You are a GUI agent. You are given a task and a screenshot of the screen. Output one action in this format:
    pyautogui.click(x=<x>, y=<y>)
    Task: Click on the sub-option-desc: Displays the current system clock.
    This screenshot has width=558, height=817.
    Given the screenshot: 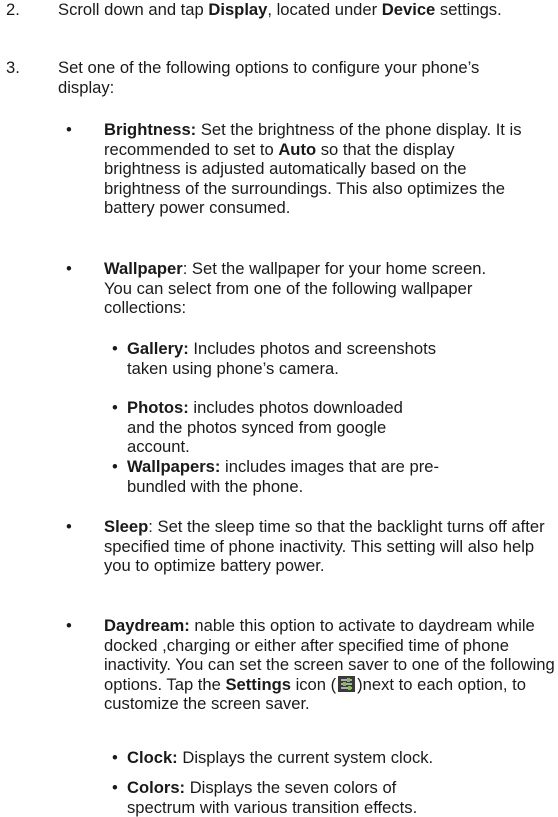 What is the action you would take?
    pyautogui.click(x=305, y=757)
    